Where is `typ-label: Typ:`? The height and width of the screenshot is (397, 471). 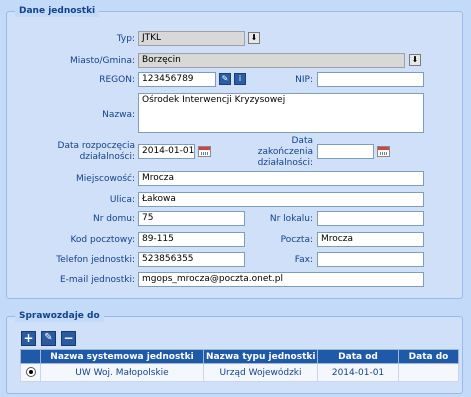
typ-label: Typ: is located at coordinates (125, 39).